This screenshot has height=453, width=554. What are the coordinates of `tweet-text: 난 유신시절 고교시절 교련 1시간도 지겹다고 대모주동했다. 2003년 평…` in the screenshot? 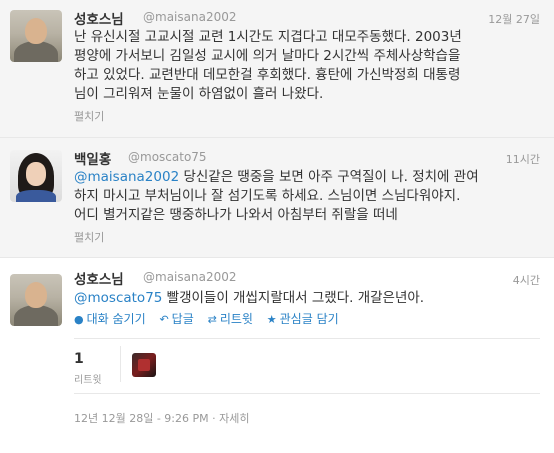 It's located at (268, 65).